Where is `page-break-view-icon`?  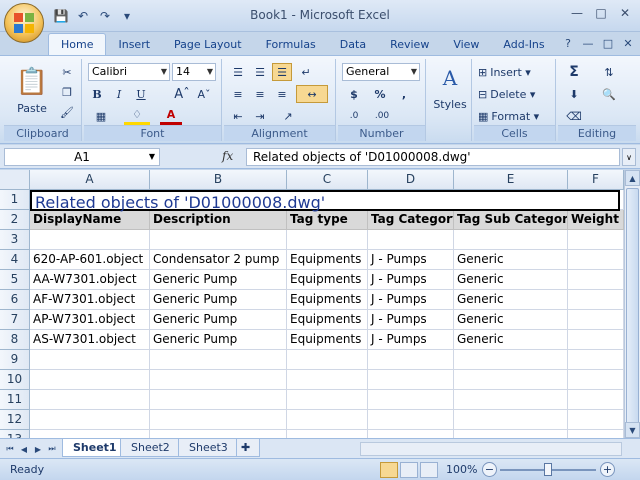
page-break-view-icon is located at coordinates (429, 470).